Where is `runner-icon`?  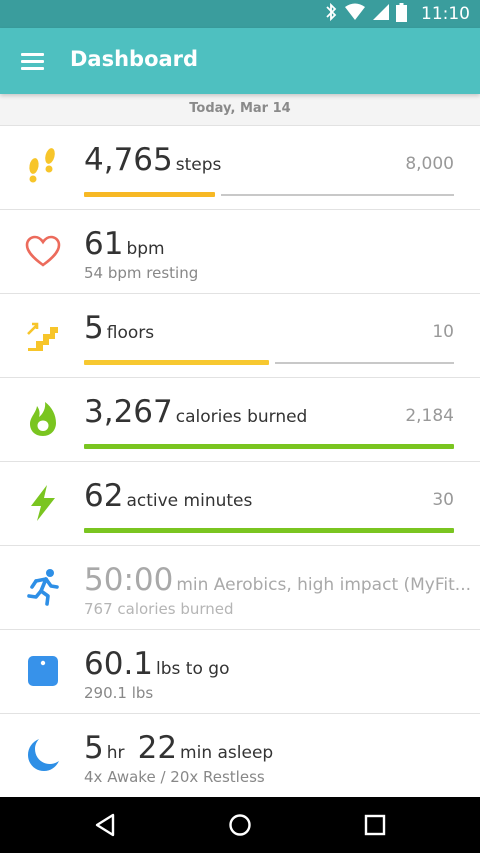
runner-icon is located at coordinates (43, 587).